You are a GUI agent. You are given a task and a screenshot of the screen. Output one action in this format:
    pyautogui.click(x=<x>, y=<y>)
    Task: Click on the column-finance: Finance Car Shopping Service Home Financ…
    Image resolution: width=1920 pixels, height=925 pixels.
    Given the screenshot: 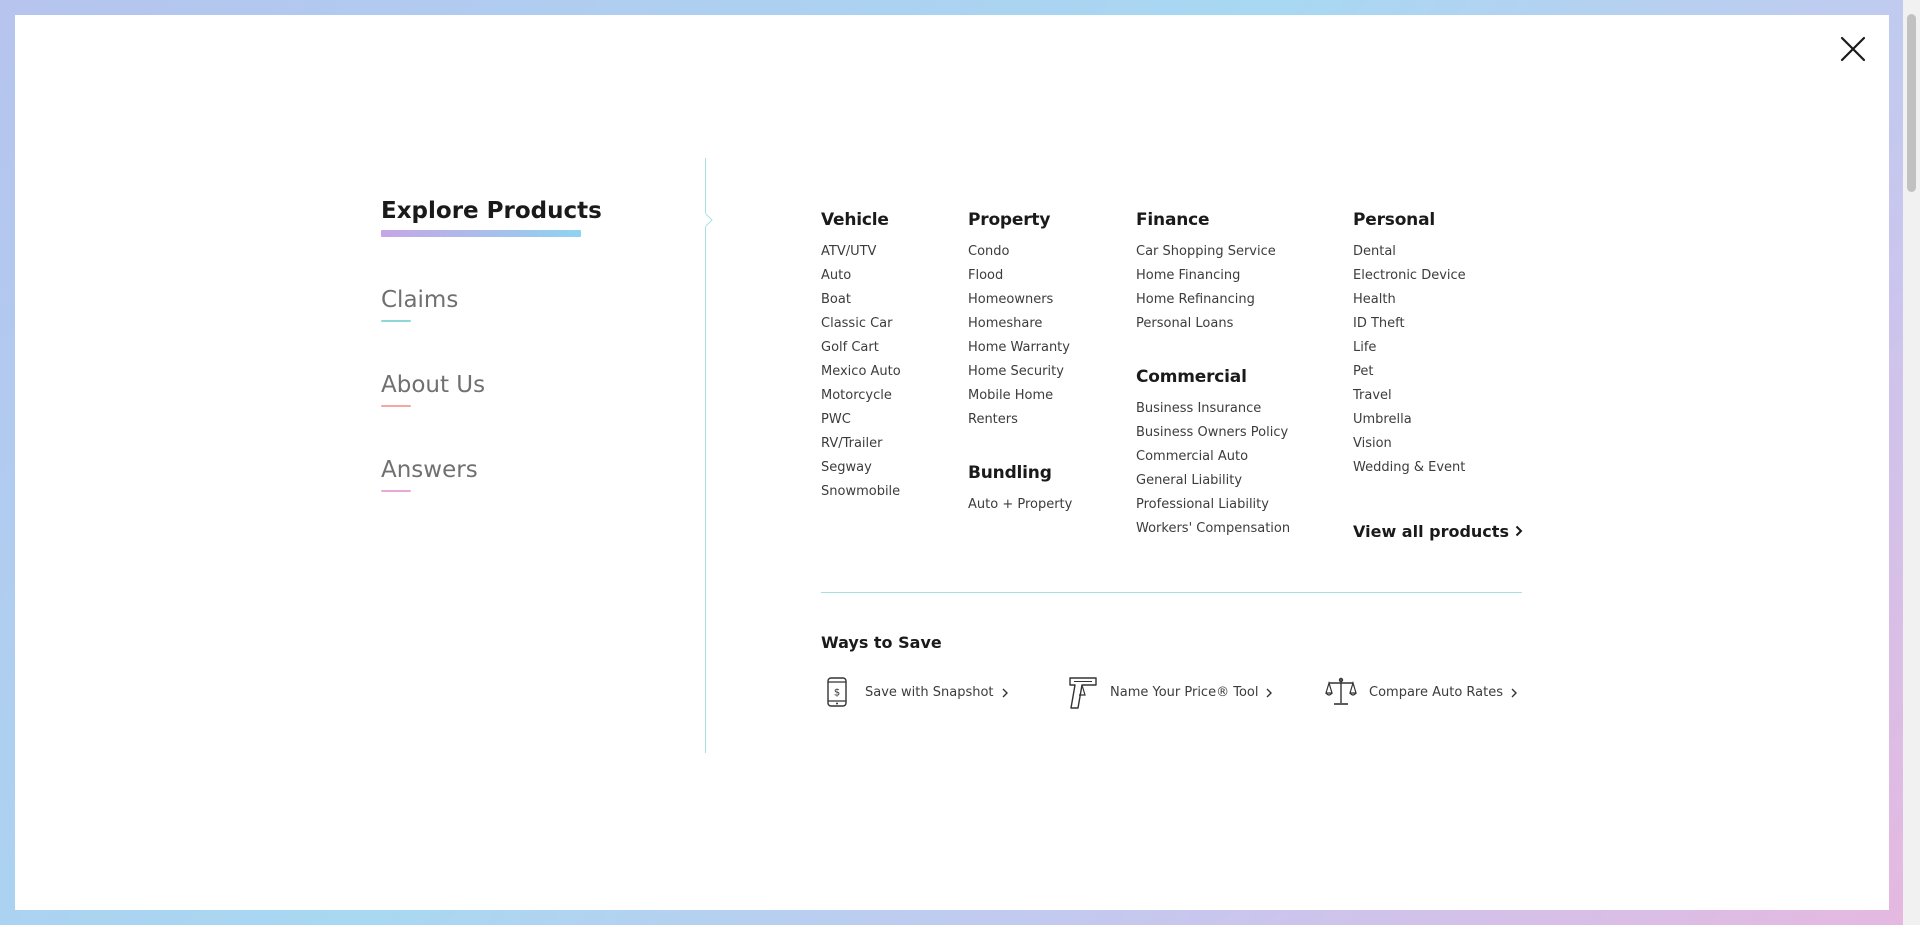 What is the action you would take?
    pyautogui.click(x=1213, y=389)
    